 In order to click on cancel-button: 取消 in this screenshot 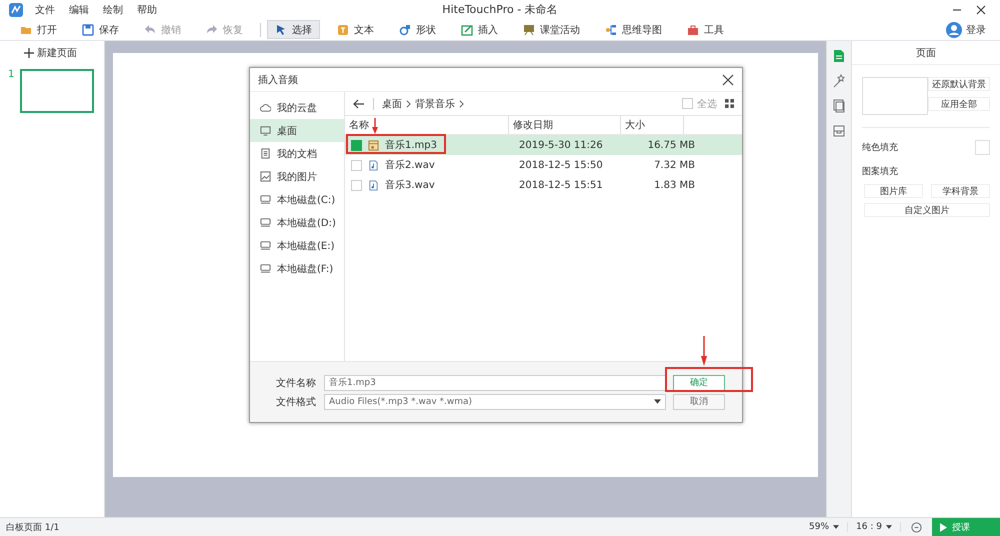, I will do `click(699, 402)`.